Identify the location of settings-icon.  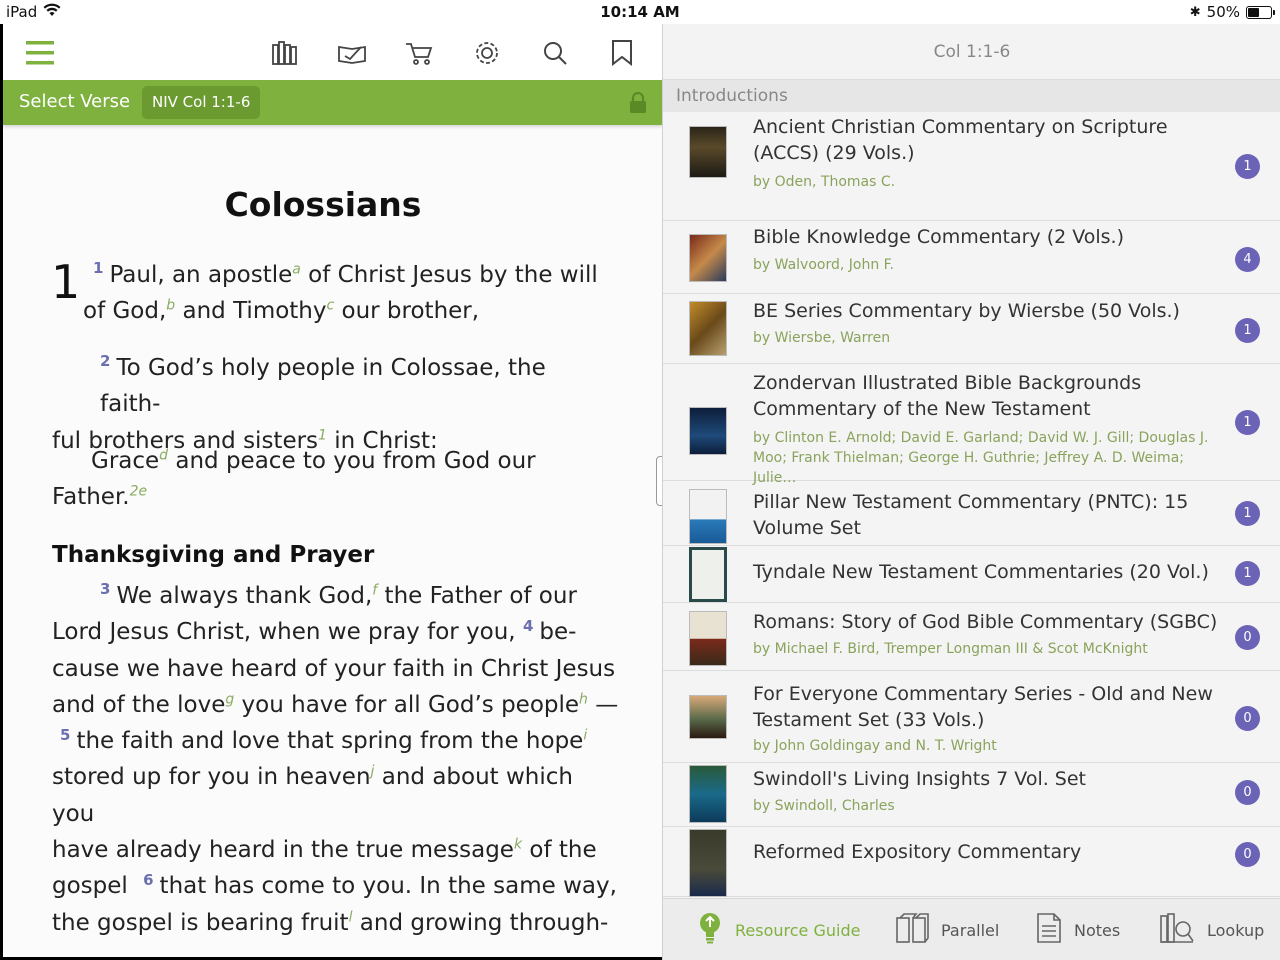
(487, 53).